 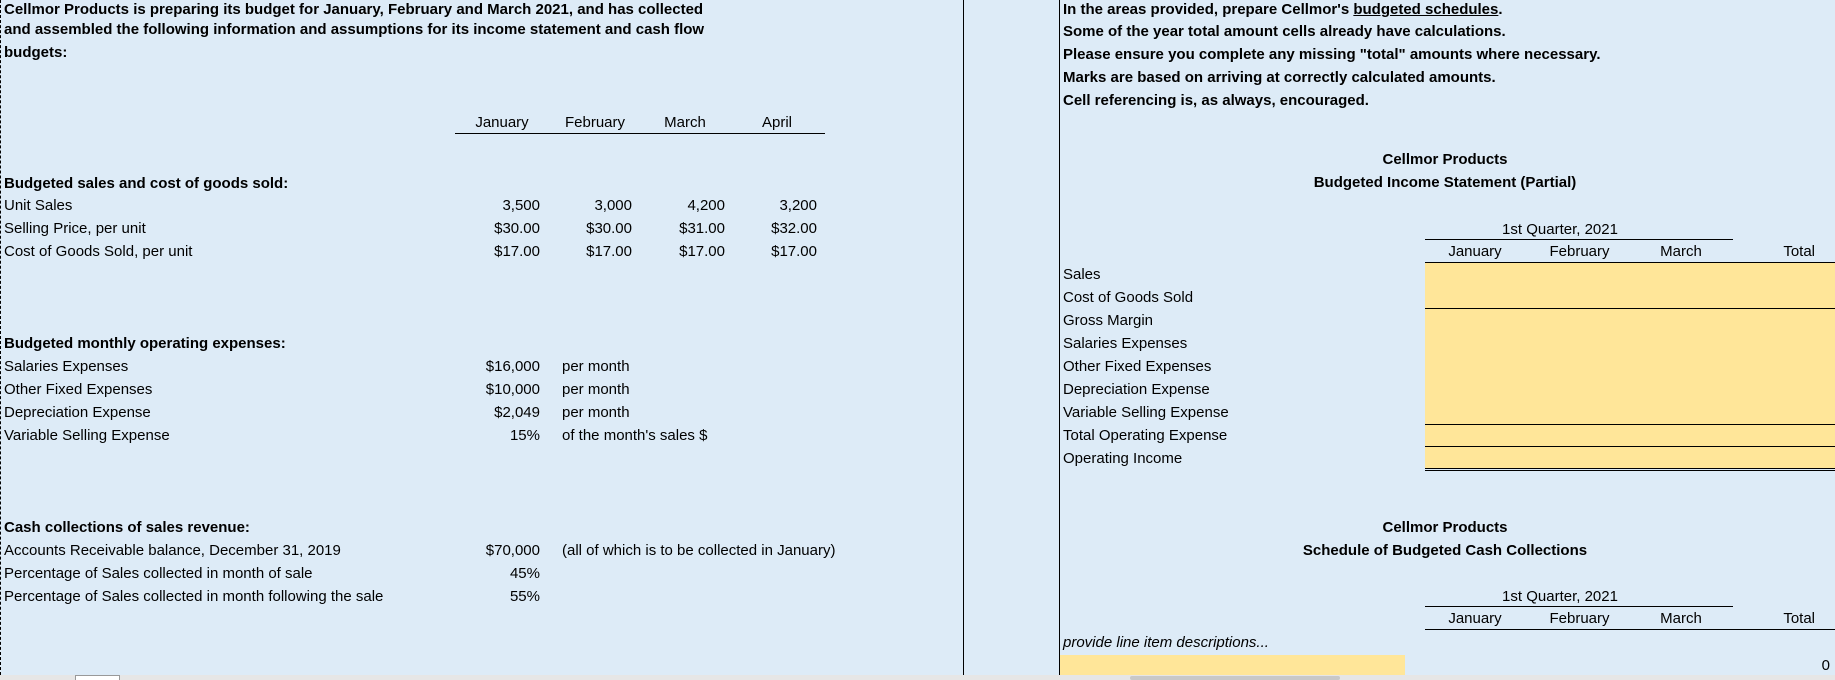 What do you see at coordinates (1630, 424) in the screenshot?
I see `is-expenses-rule` at bounding box center [1630, 424].